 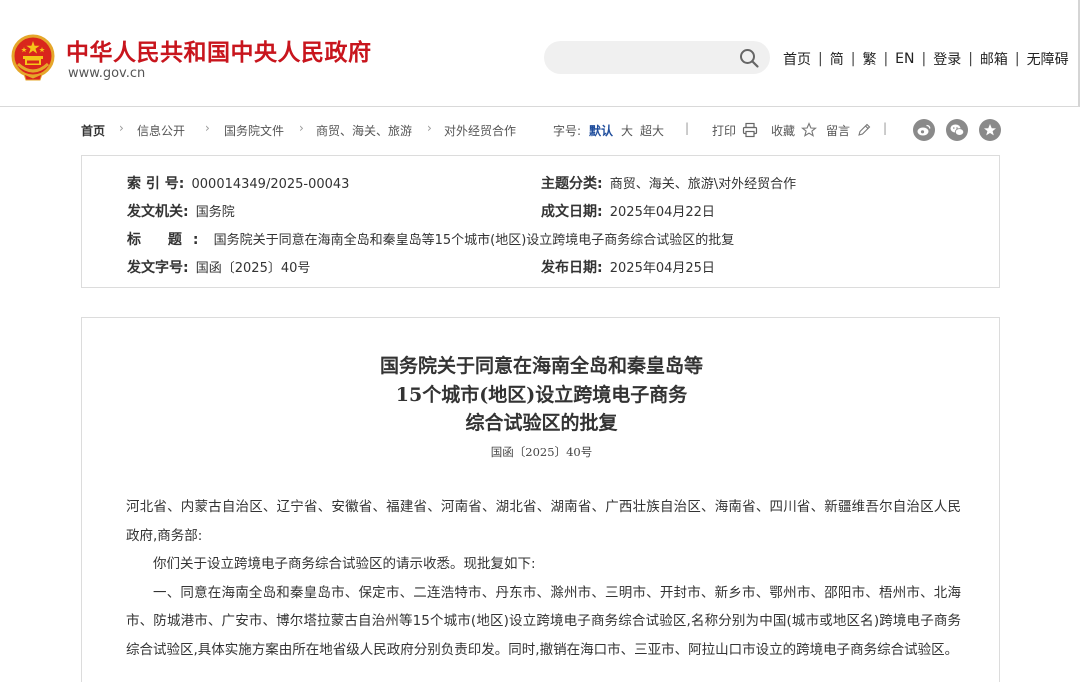 What do you see at coordinates (957, 130) in the screenshot?
I see `wechat-icon` at bounding box center [957, 130].